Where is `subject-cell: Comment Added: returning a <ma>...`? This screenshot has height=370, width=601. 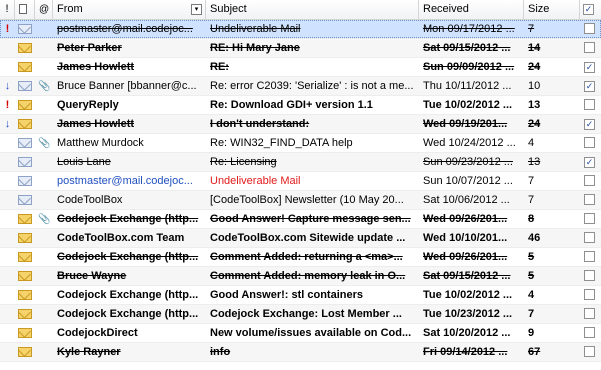 subject-cell: Comment Added: returning a <ma>... is located at coordinates (306, 257).